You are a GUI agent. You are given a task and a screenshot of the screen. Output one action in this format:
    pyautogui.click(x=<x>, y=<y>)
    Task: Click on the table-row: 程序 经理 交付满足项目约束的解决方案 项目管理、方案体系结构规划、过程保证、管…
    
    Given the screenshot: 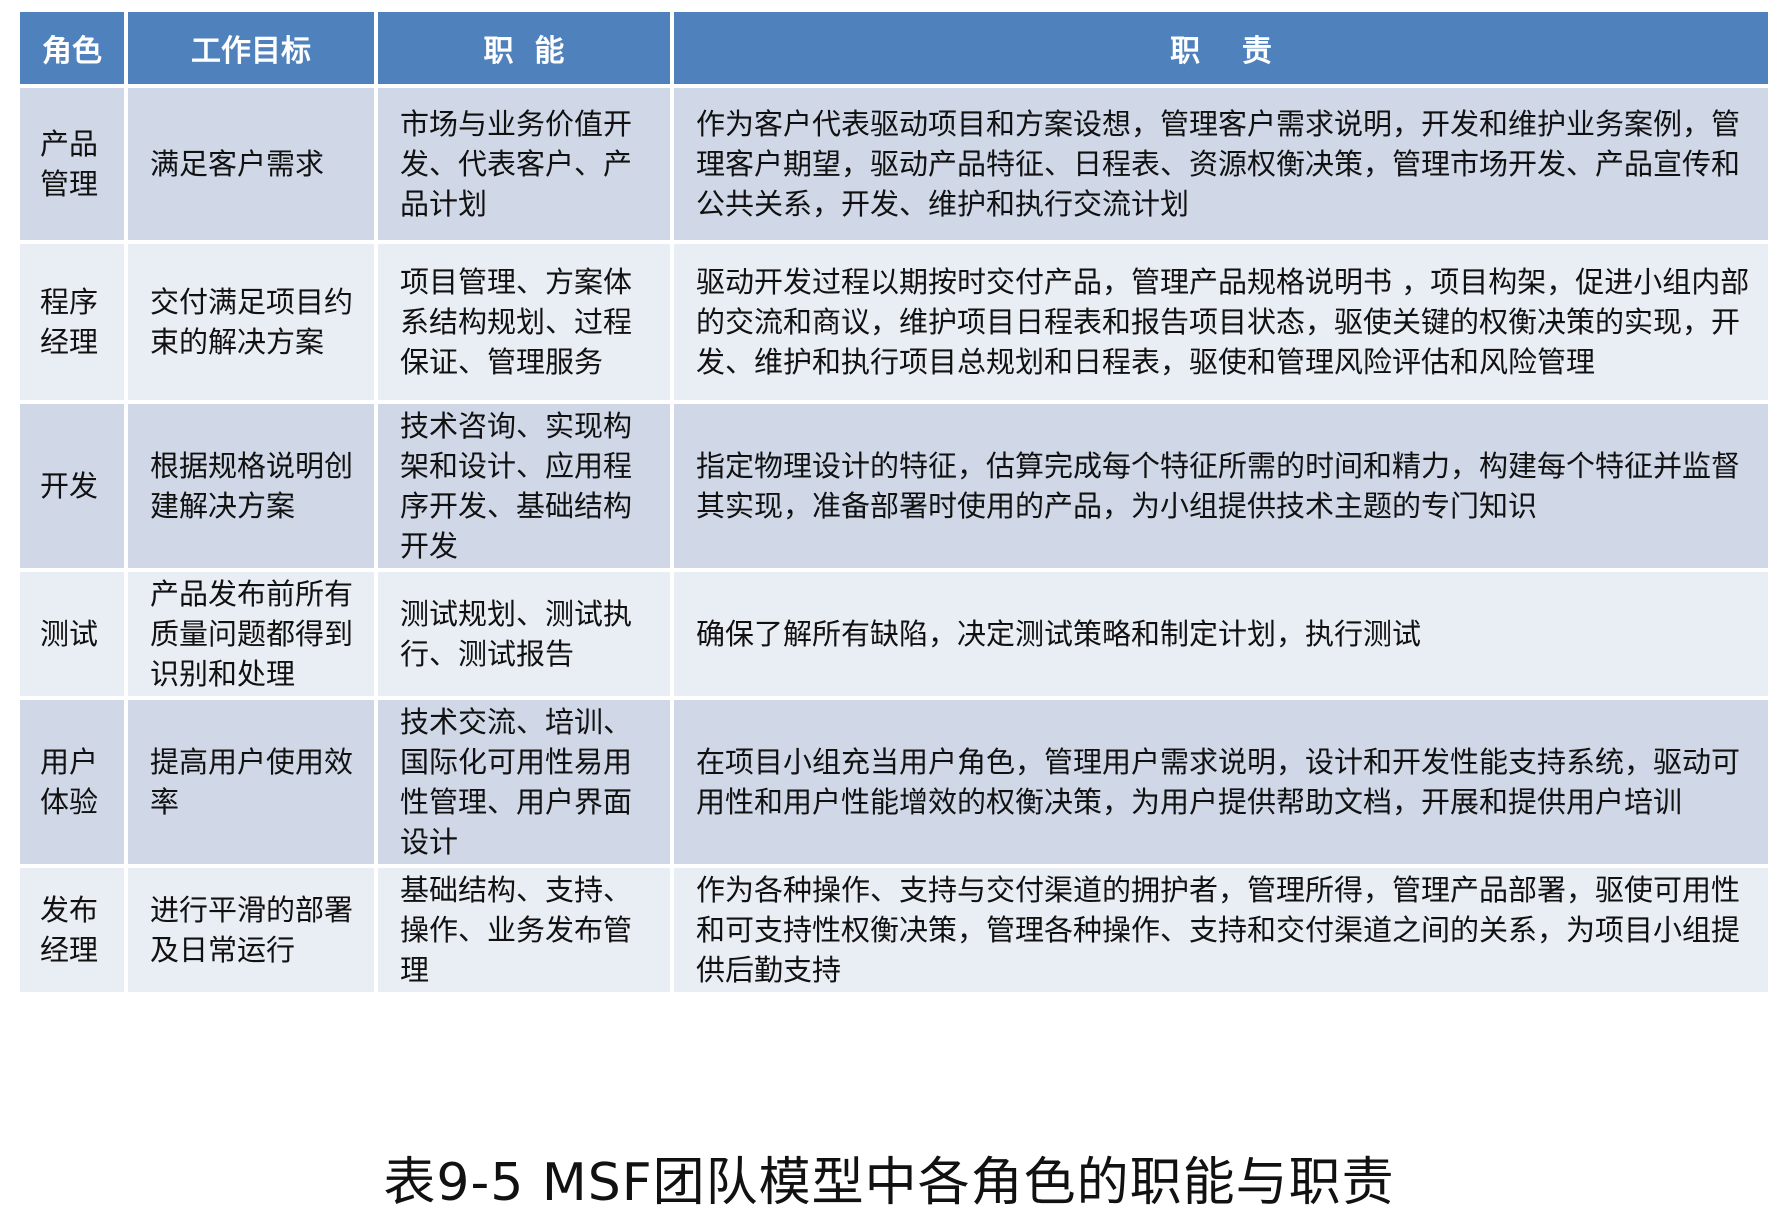 What is the action you would take?
    pyautogui.click(x=894, y=322)
    